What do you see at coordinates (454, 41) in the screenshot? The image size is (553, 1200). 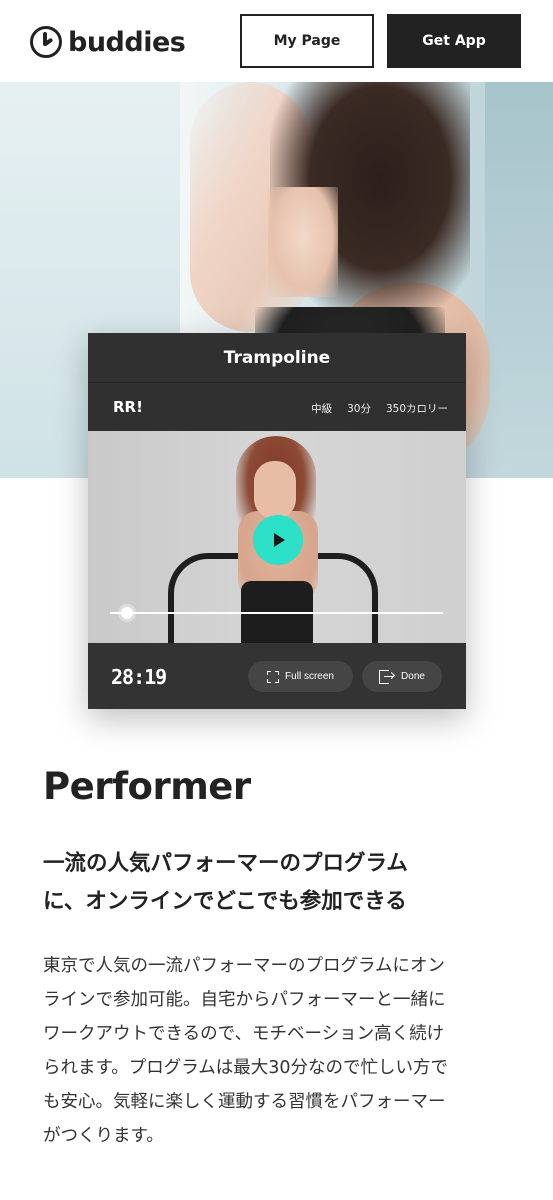 I see `get-app-button: Get App` at bounding box center [454, 41].